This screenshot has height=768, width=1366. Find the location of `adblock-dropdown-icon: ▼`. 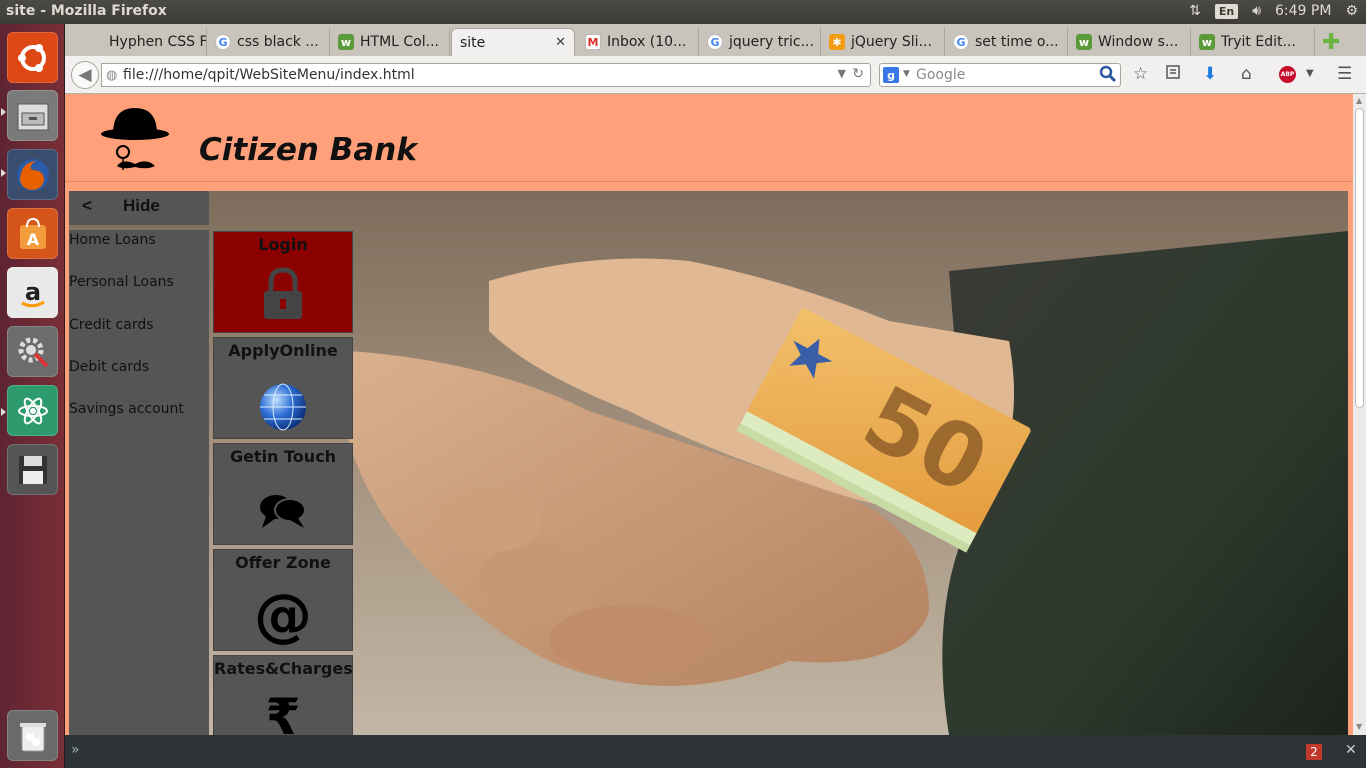

adblock-dropdown-icon: ▼ is located at coordinates (1310, 73).